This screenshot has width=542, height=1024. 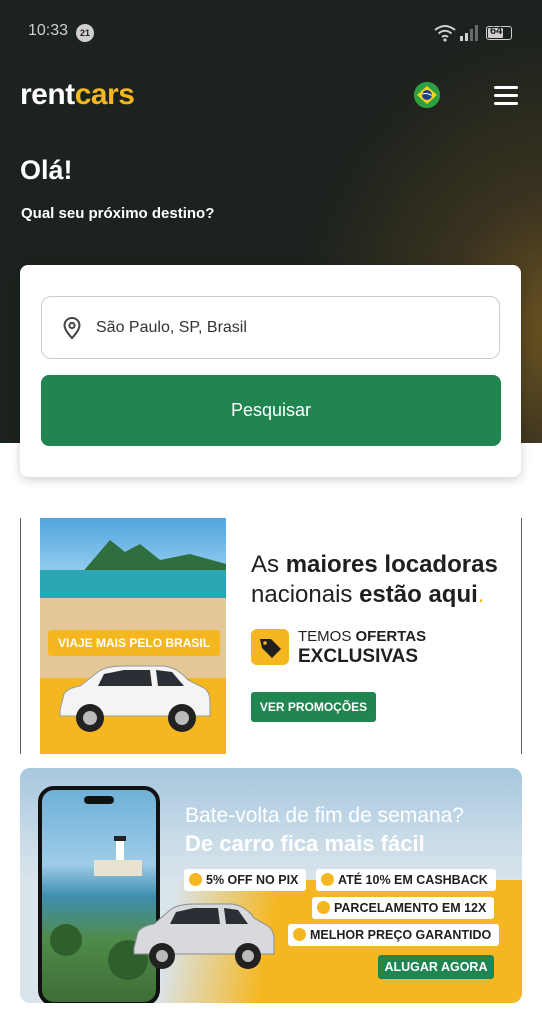 I want to click on offer-text-bold: OFERTAS, so click(x=391, y=636).